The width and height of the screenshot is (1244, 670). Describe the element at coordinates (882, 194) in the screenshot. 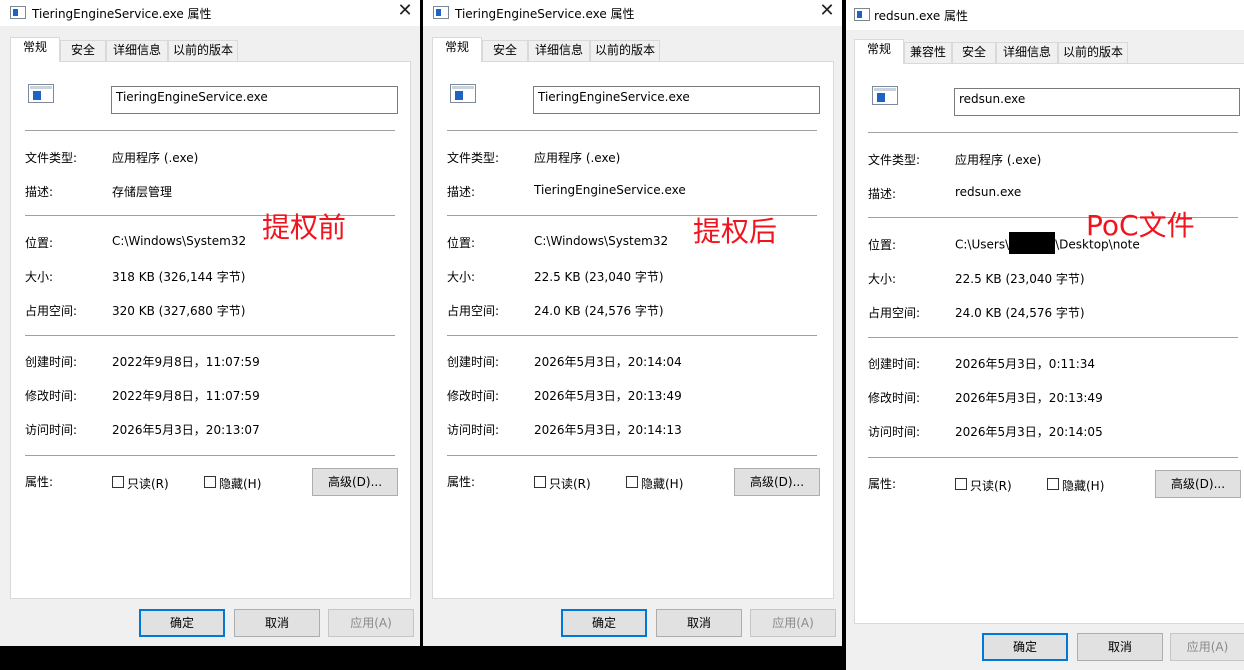

I see `description-label: 描述:` at that location.